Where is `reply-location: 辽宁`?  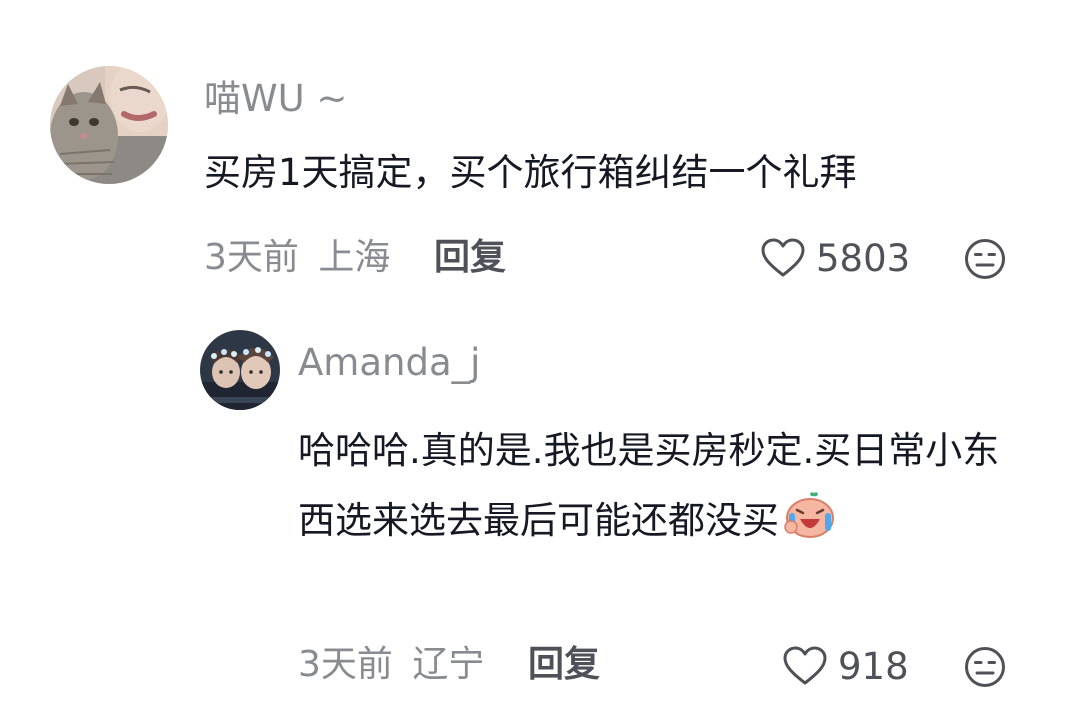
reply-location: 辽宁 is located at coordinates (448, 664).